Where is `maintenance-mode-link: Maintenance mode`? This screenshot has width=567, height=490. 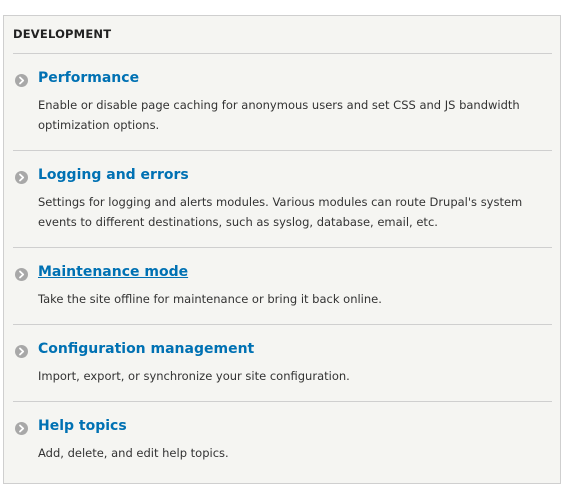
maintenance-mode-link: Maintenance mode is located at coordinates (113, 272).